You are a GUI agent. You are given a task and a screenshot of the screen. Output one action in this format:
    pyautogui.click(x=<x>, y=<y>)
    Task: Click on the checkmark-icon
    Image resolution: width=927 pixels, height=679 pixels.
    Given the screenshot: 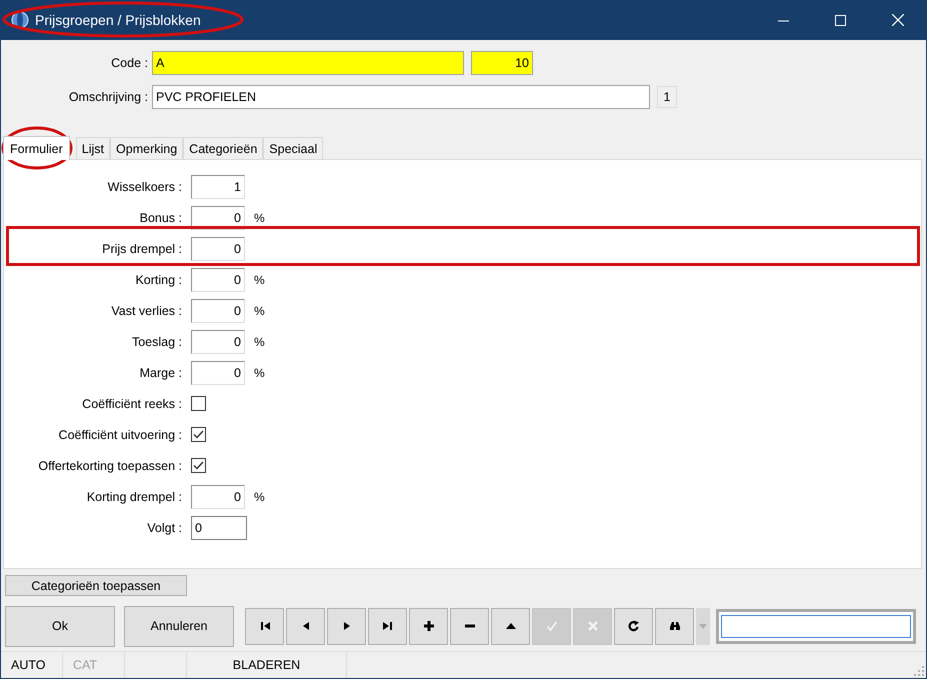 What is the action you would take?
    pyautogui.click(x=552, y=626)
    